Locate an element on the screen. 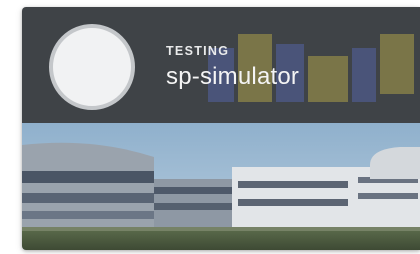  avatar is located at coordinates (92, 67).